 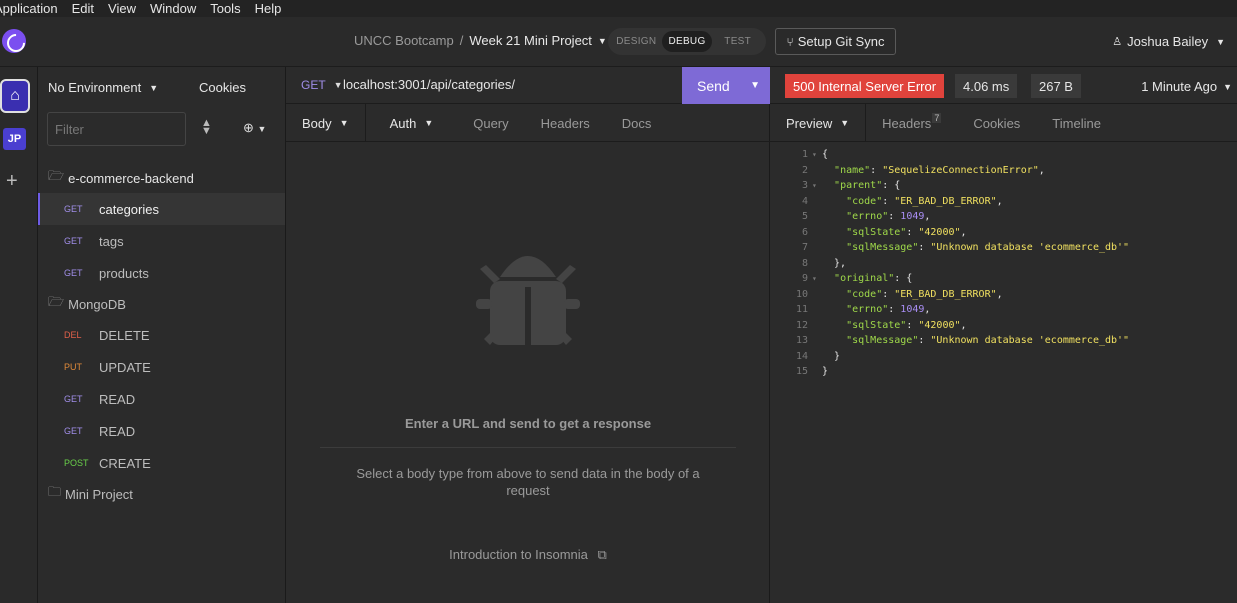 What do you see at coordinates (804, 186) in the screenshot?
I see `line-number: 3` at bounding box center [804, 186].